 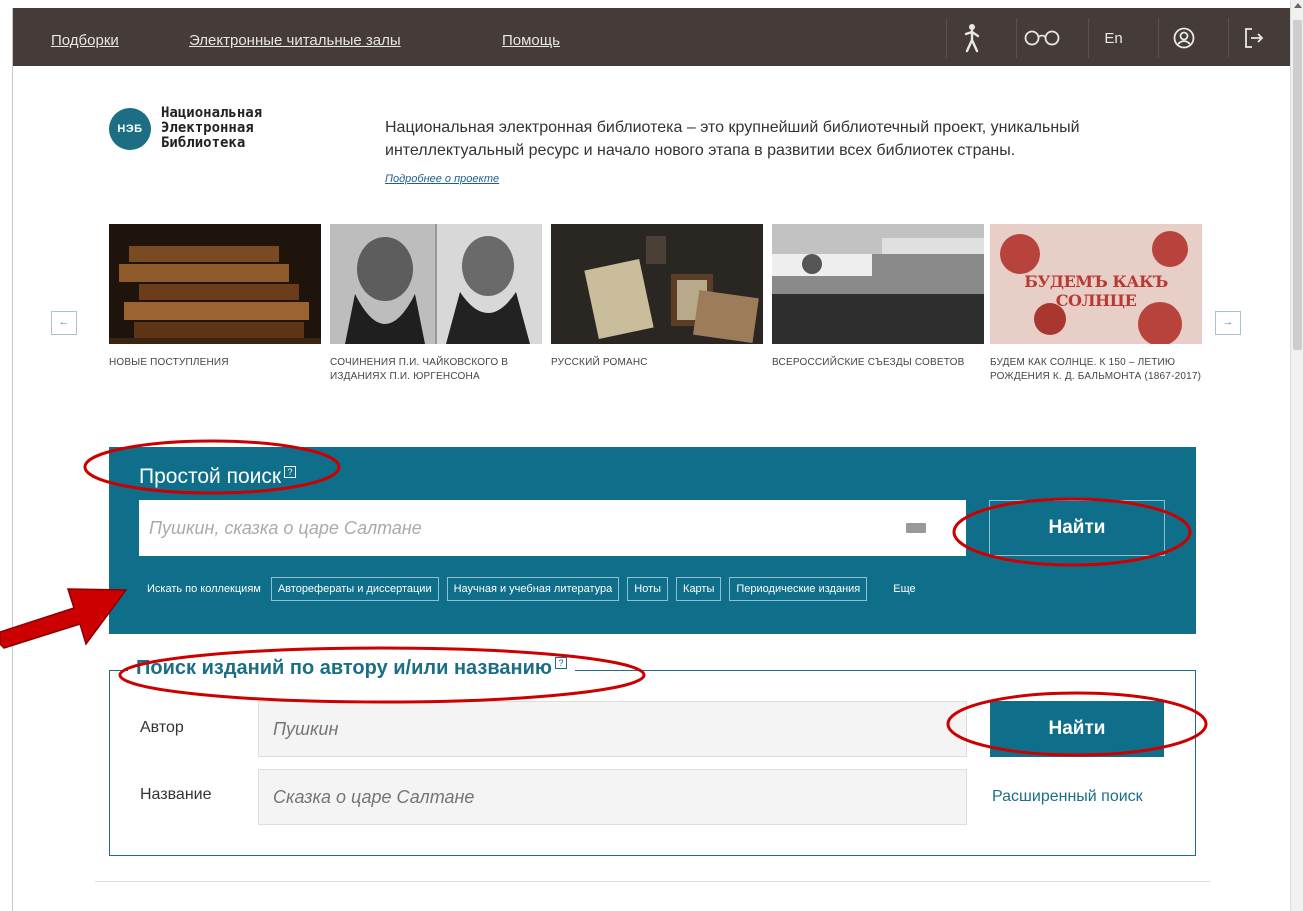 I want to click on nav-link-help: Помощь, so click(x=531, y=37).